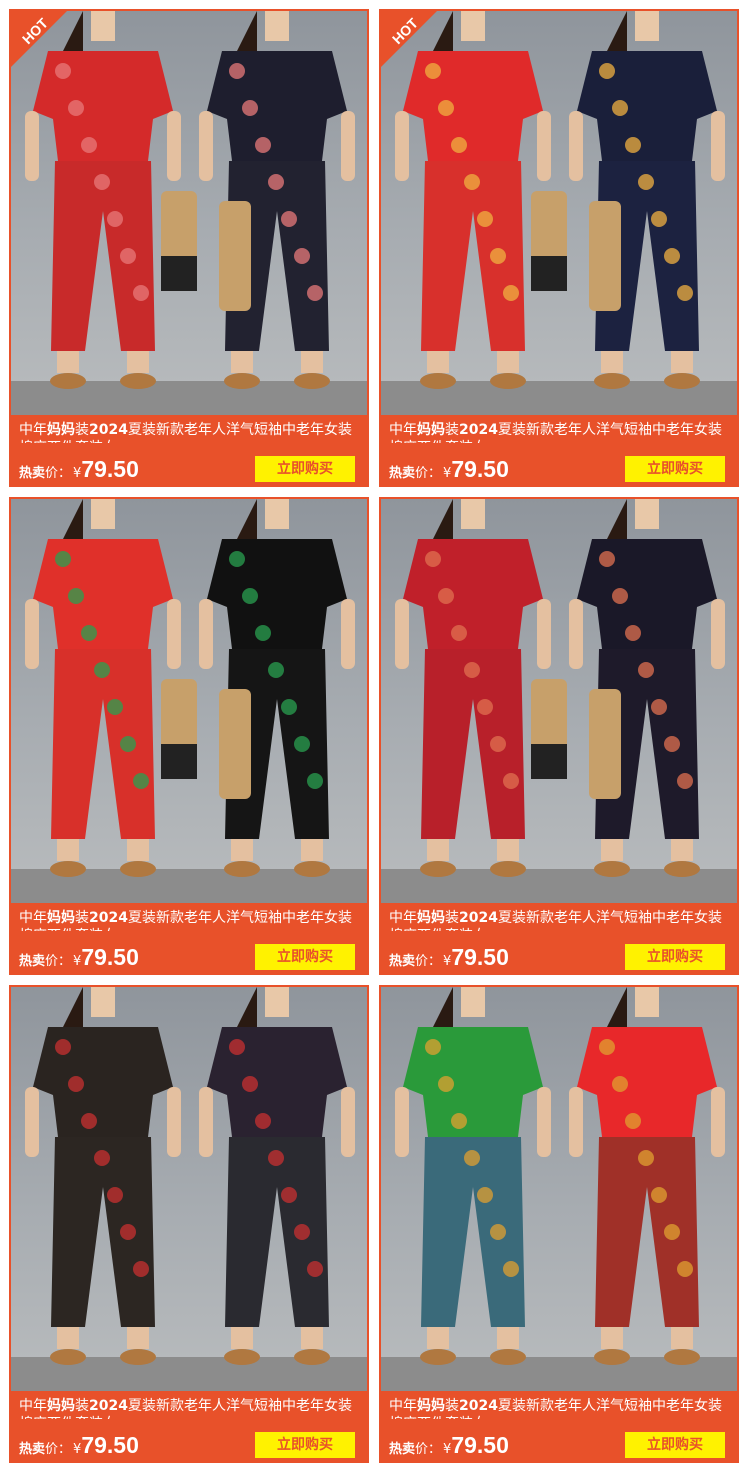  Describe the element at coordinates (508, 1357) in the screenshot. I see `model-left-shoe-right` at that location.